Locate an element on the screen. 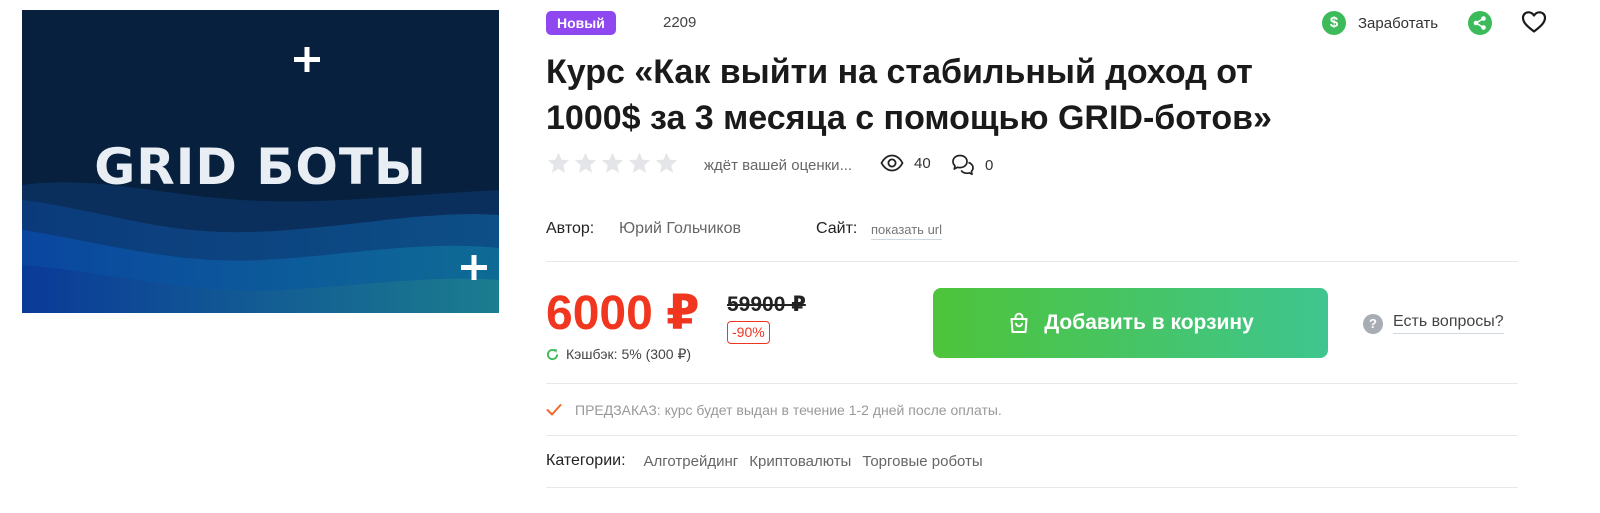  comments-counter: 0 is located at coordinates (972, 165).